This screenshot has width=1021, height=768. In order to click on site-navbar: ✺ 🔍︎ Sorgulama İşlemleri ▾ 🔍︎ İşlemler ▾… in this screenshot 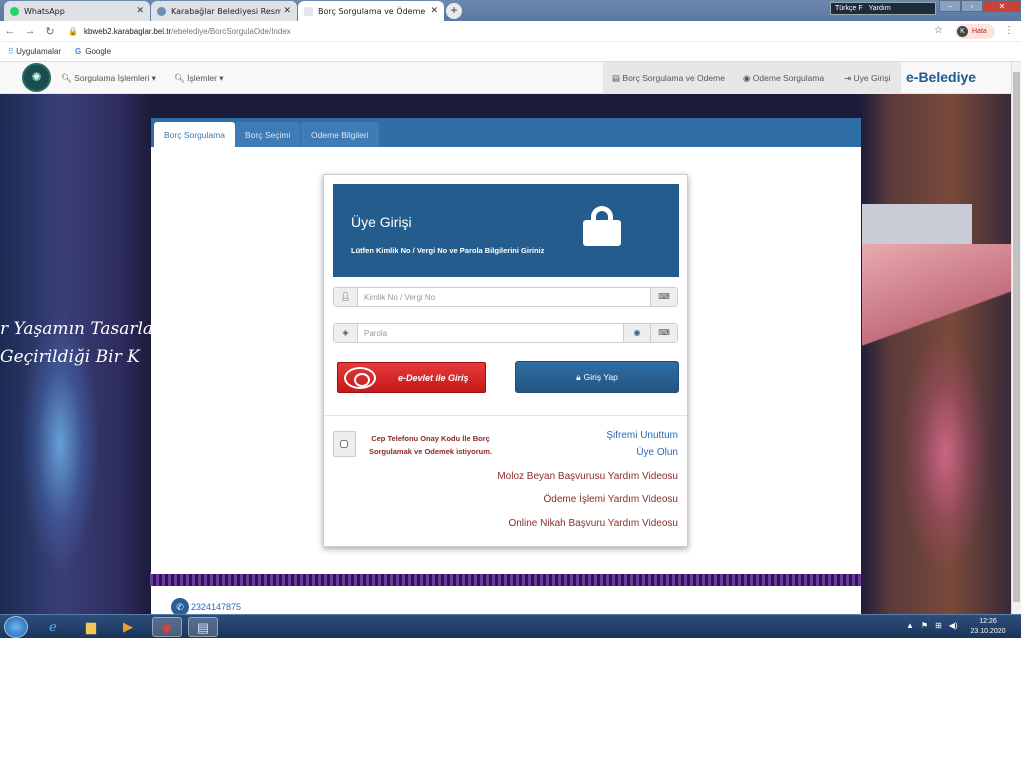, I will do `click(505, 78)`.